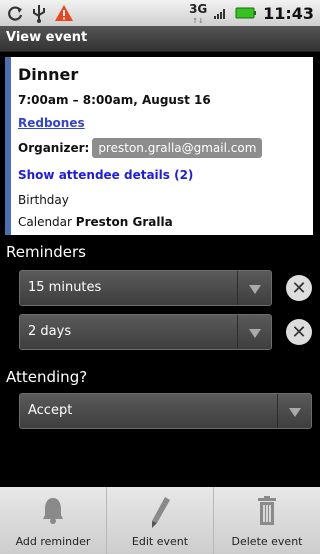  What do you see at coordinates (45, 222) in the screenshot?
I see `calendar-label: Calendar` at bounding box center [45, 222].